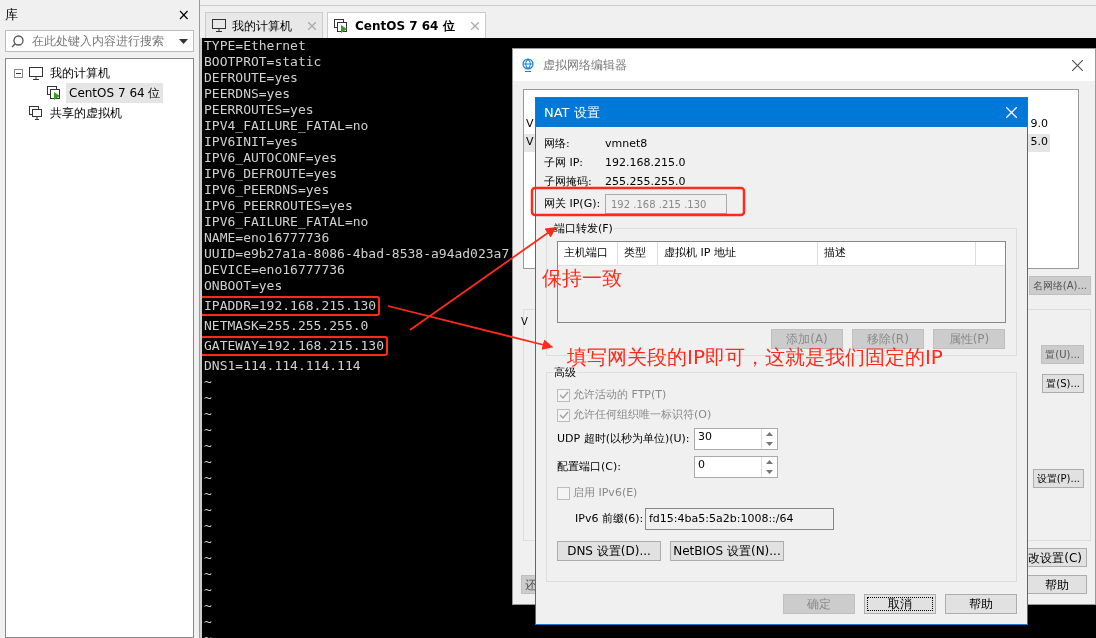 This screenshot has height=638, width=1096. Describe the element at coordinates (99, 41) in the screenshot. I see `search-field: 在此处键入内容进行搜索` at that location.